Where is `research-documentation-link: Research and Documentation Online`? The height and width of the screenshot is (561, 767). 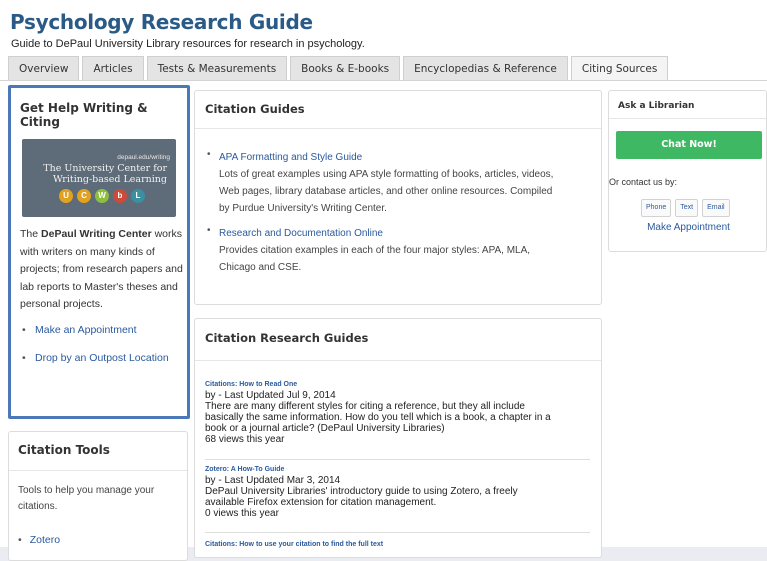 research-documentation-link: Research and Documentation Online is located at coordinates (404, 233).